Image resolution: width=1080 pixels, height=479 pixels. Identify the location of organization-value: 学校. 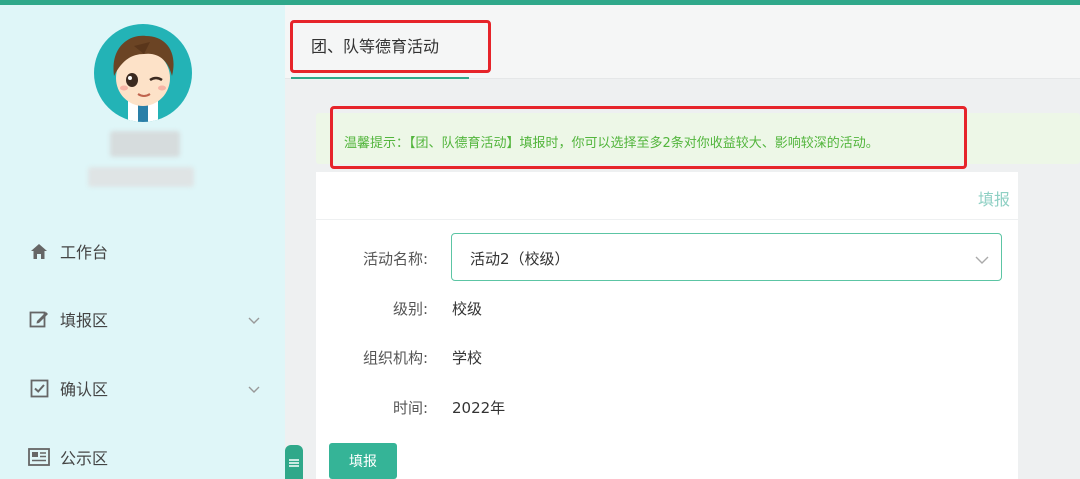
(467, 358).